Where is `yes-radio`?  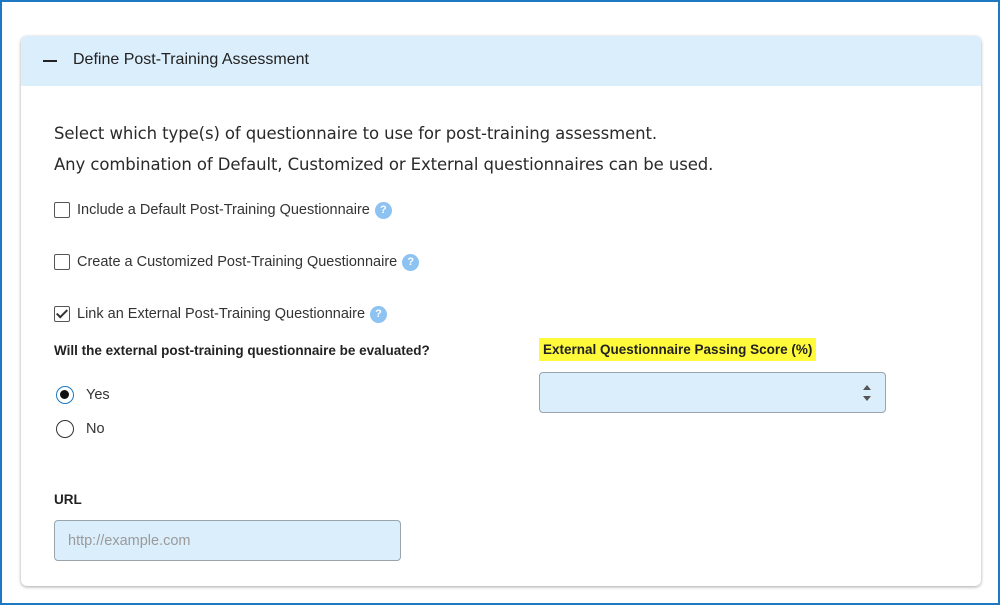 yes-radio is located at coordinates (65, 395).